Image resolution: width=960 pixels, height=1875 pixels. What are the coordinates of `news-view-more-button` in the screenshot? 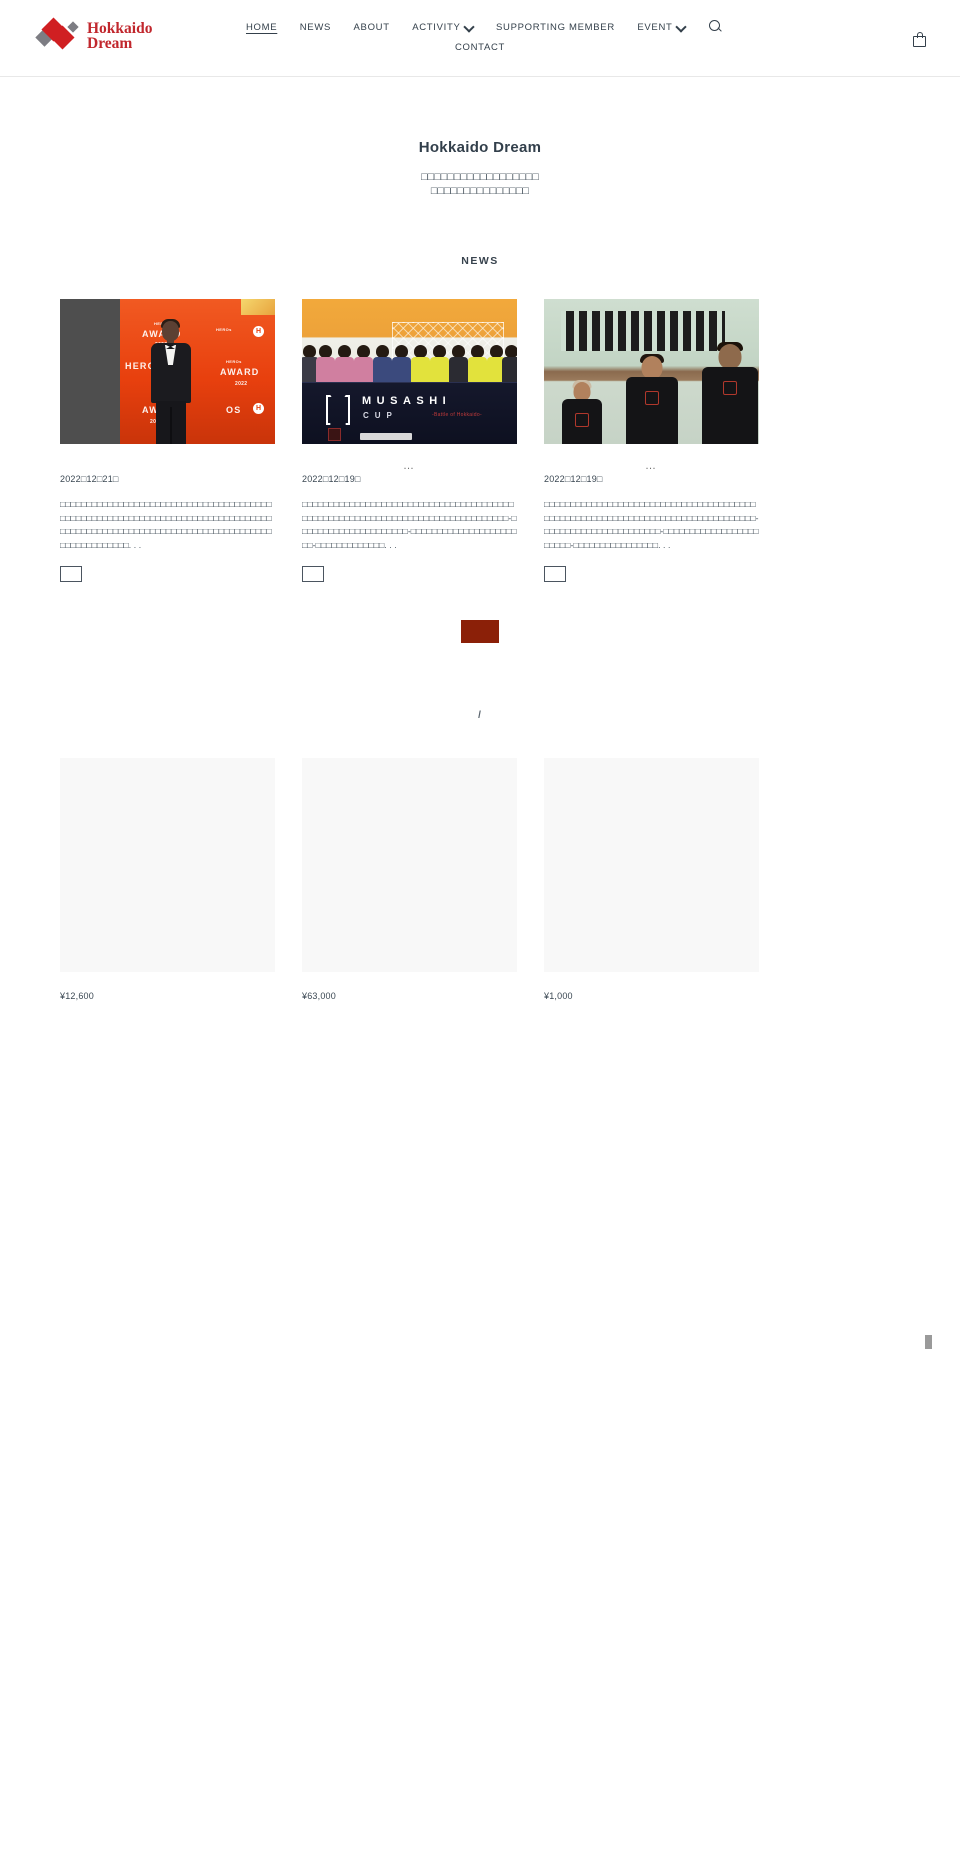 It's located at (480, 632).